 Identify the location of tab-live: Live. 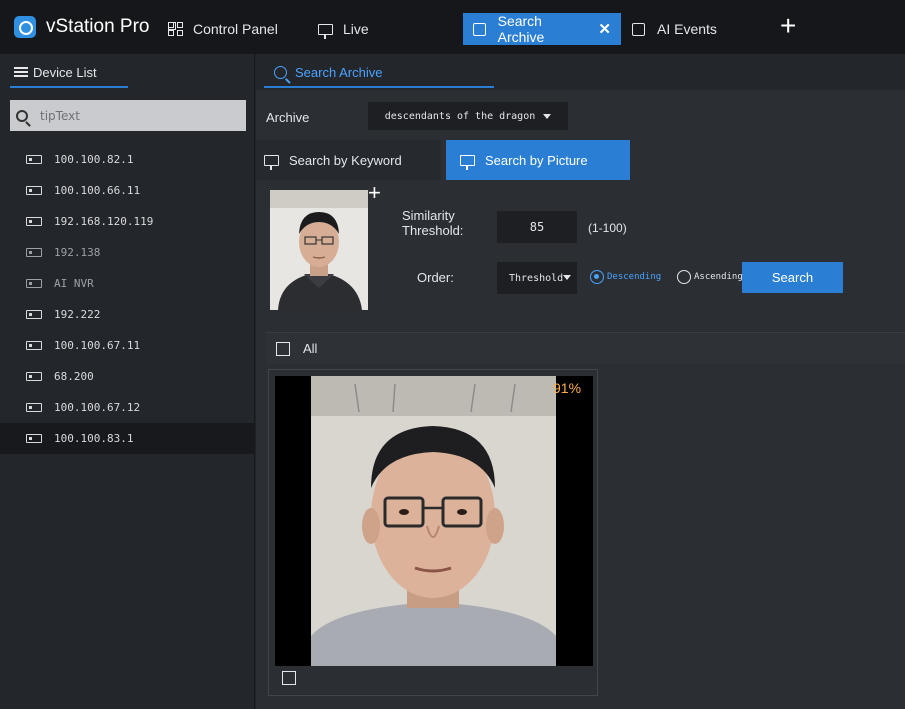
(343, 29).